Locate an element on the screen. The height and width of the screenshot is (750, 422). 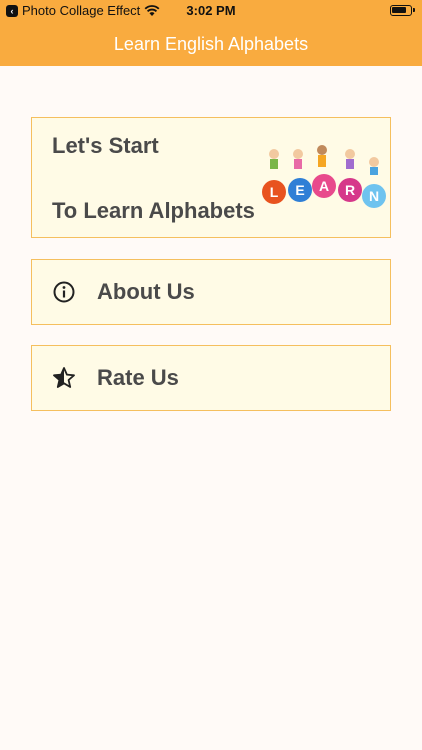
start-line-1: Let's Start is located at coordinates (105, 145).